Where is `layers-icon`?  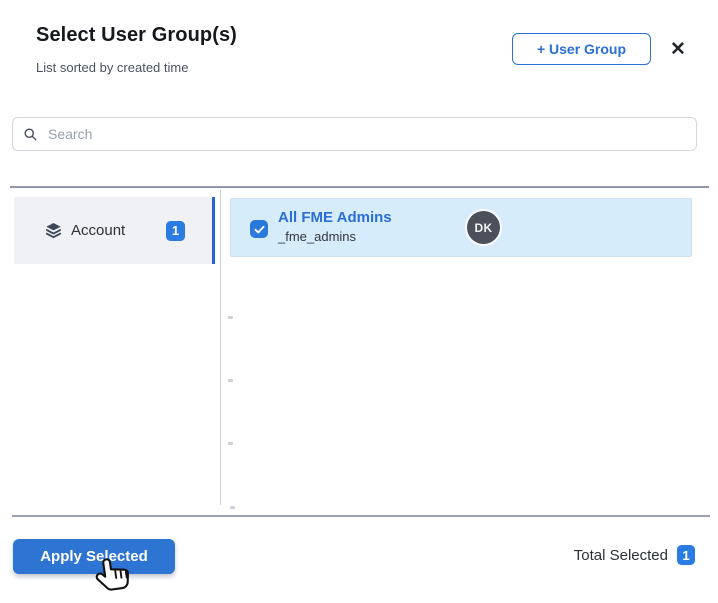 layers-icon is located at coordinates (53, 230).